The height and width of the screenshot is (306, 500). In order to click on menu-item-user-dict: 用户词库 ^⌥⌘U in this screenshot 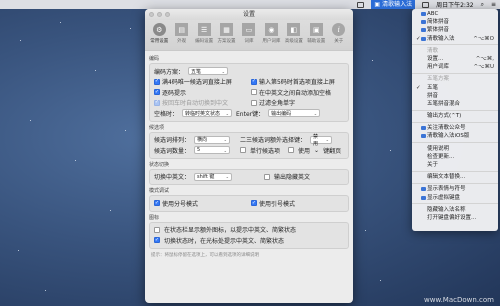, I will do `click(455, 67)`.